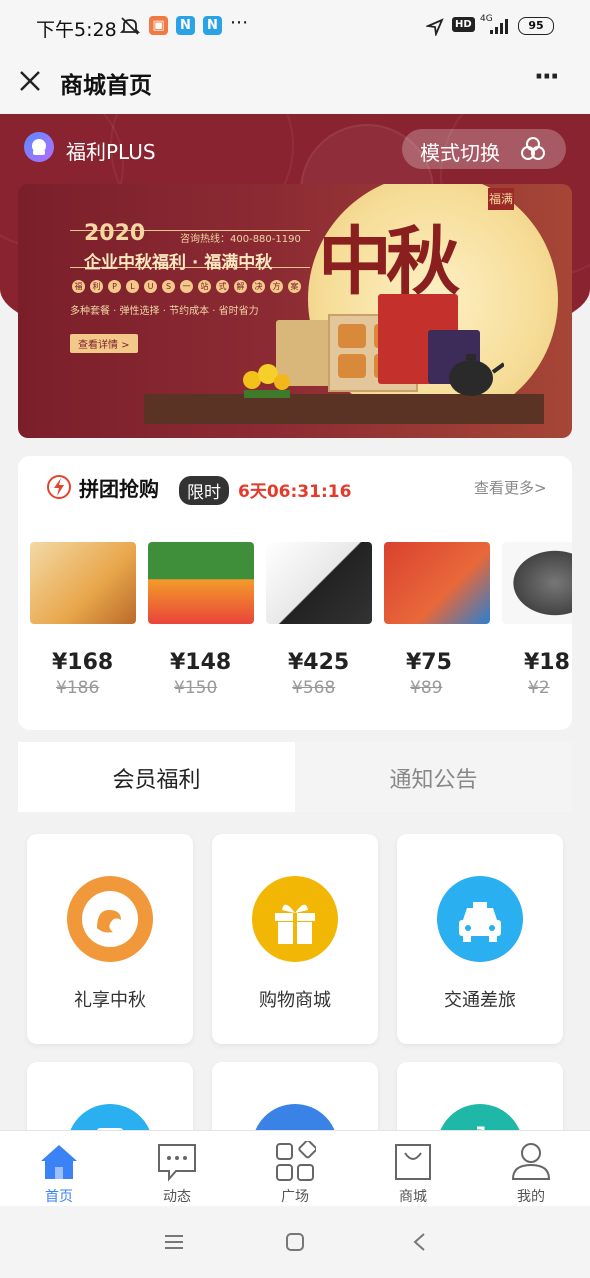 The image size is (590, 1278). Describe the element at coordinates (164, 311) in the screenshot. I see `banner-tagline: 多种套餐 · 弹性选择 · 节约成本 · 省时省力` at that location.